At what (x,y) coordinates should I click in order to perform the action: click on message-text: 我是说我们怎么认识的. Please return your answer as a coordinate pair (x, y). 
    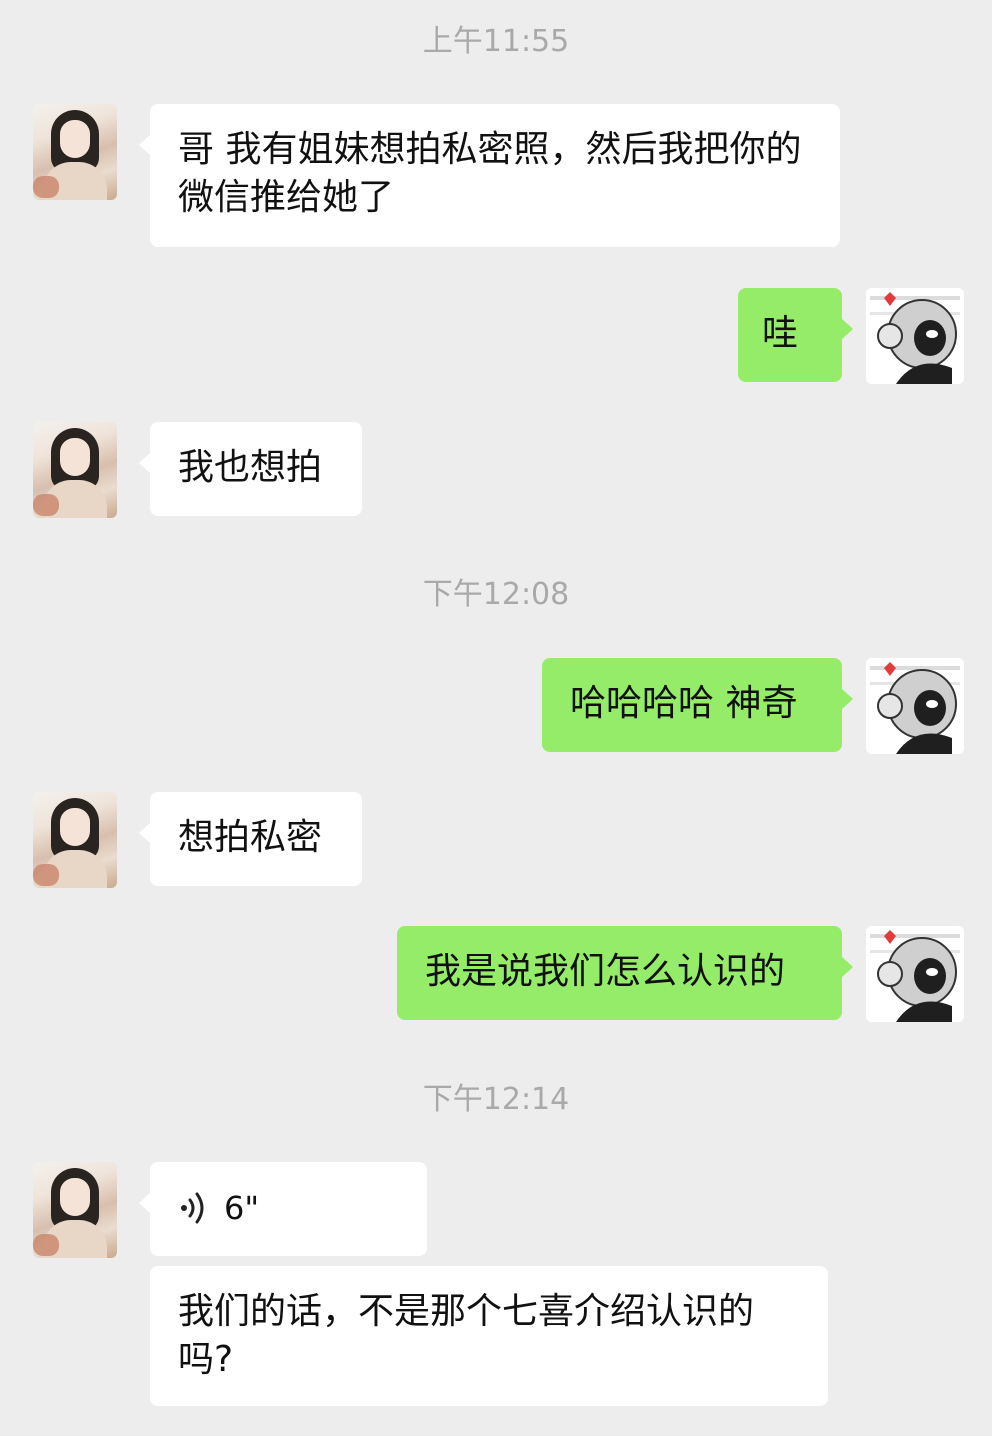
    Looking at the image, I should click on (605, 971).